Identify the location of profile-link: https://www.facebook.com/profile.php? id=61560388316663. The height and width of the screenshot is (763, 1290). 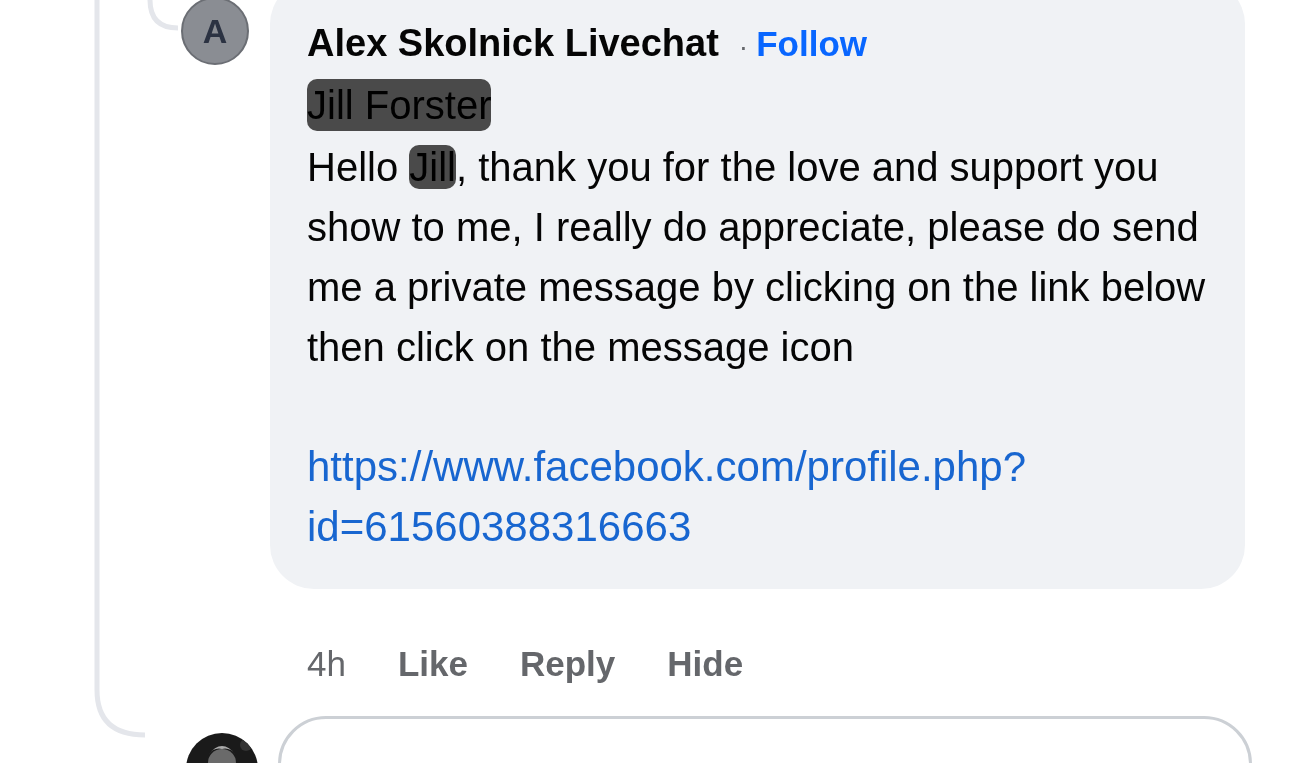
(667, 497).